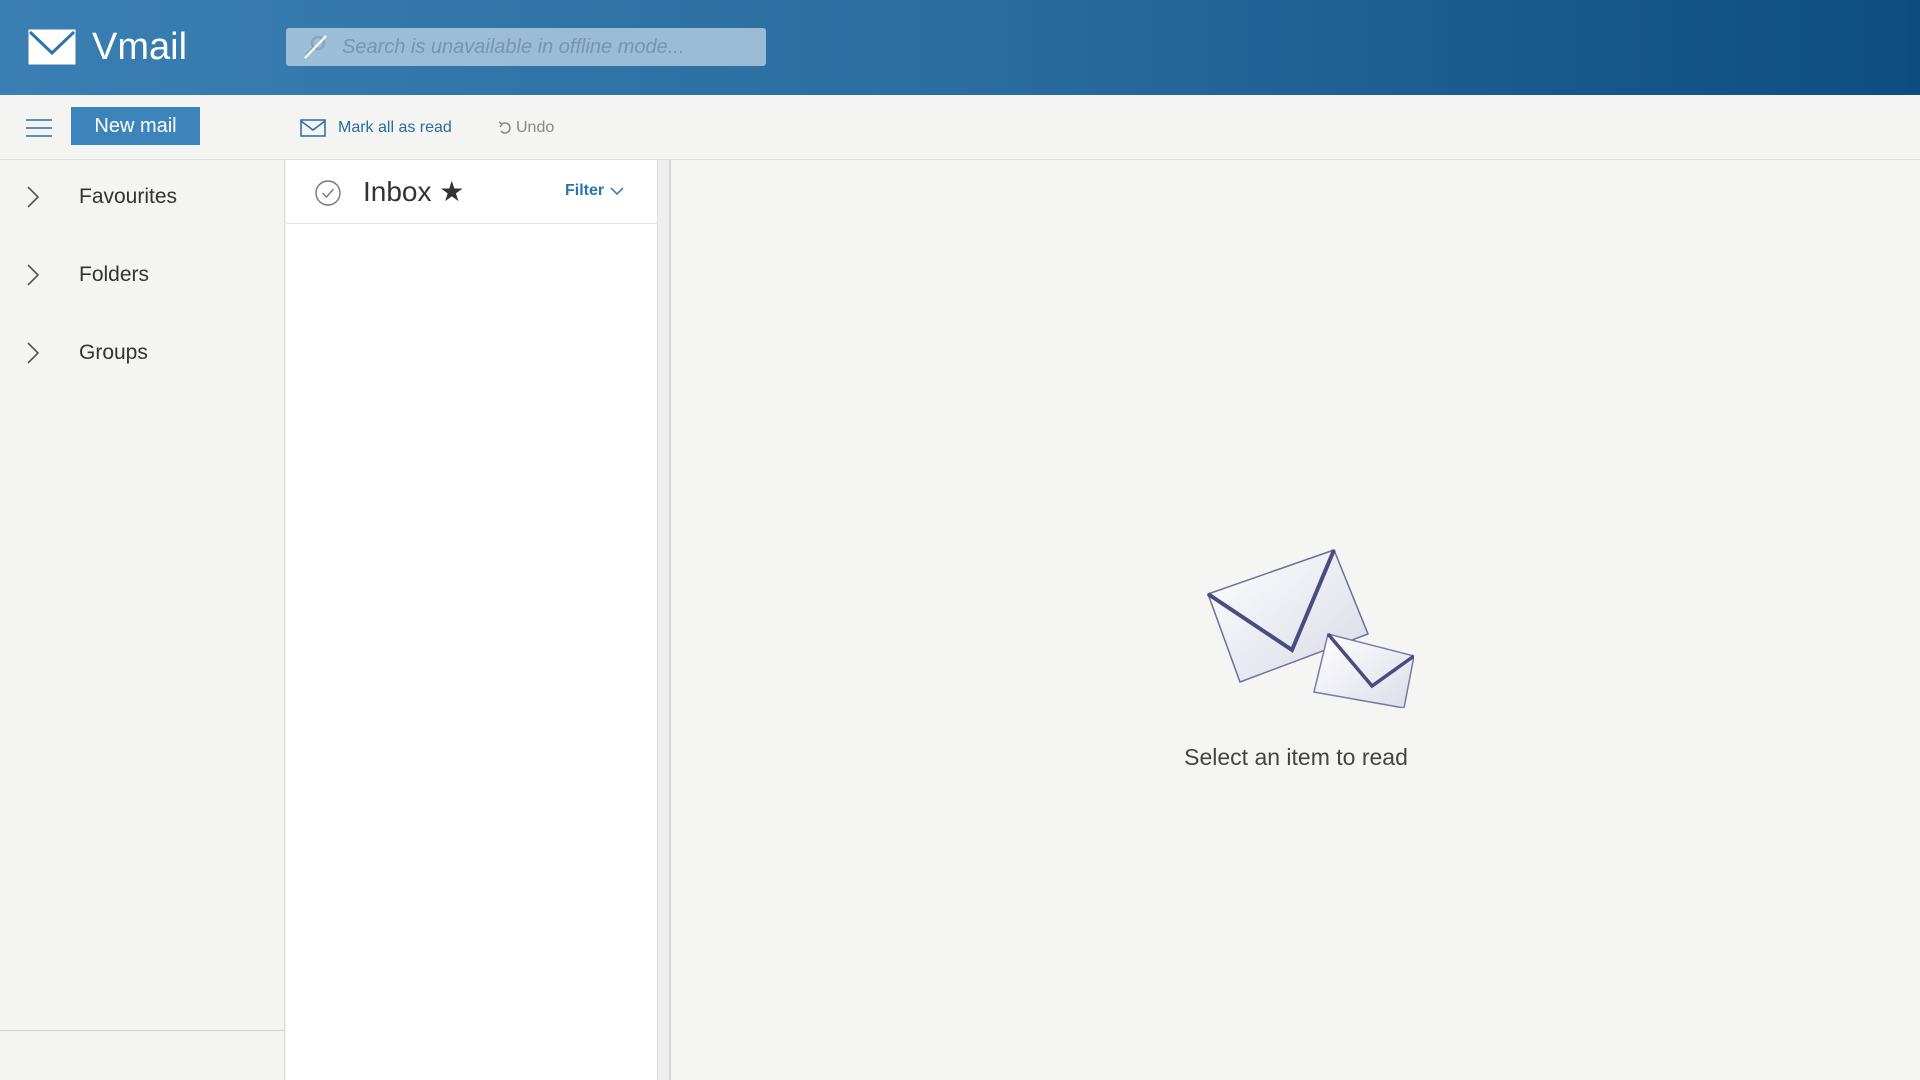  I want to click on search-box, so click(526, 47).